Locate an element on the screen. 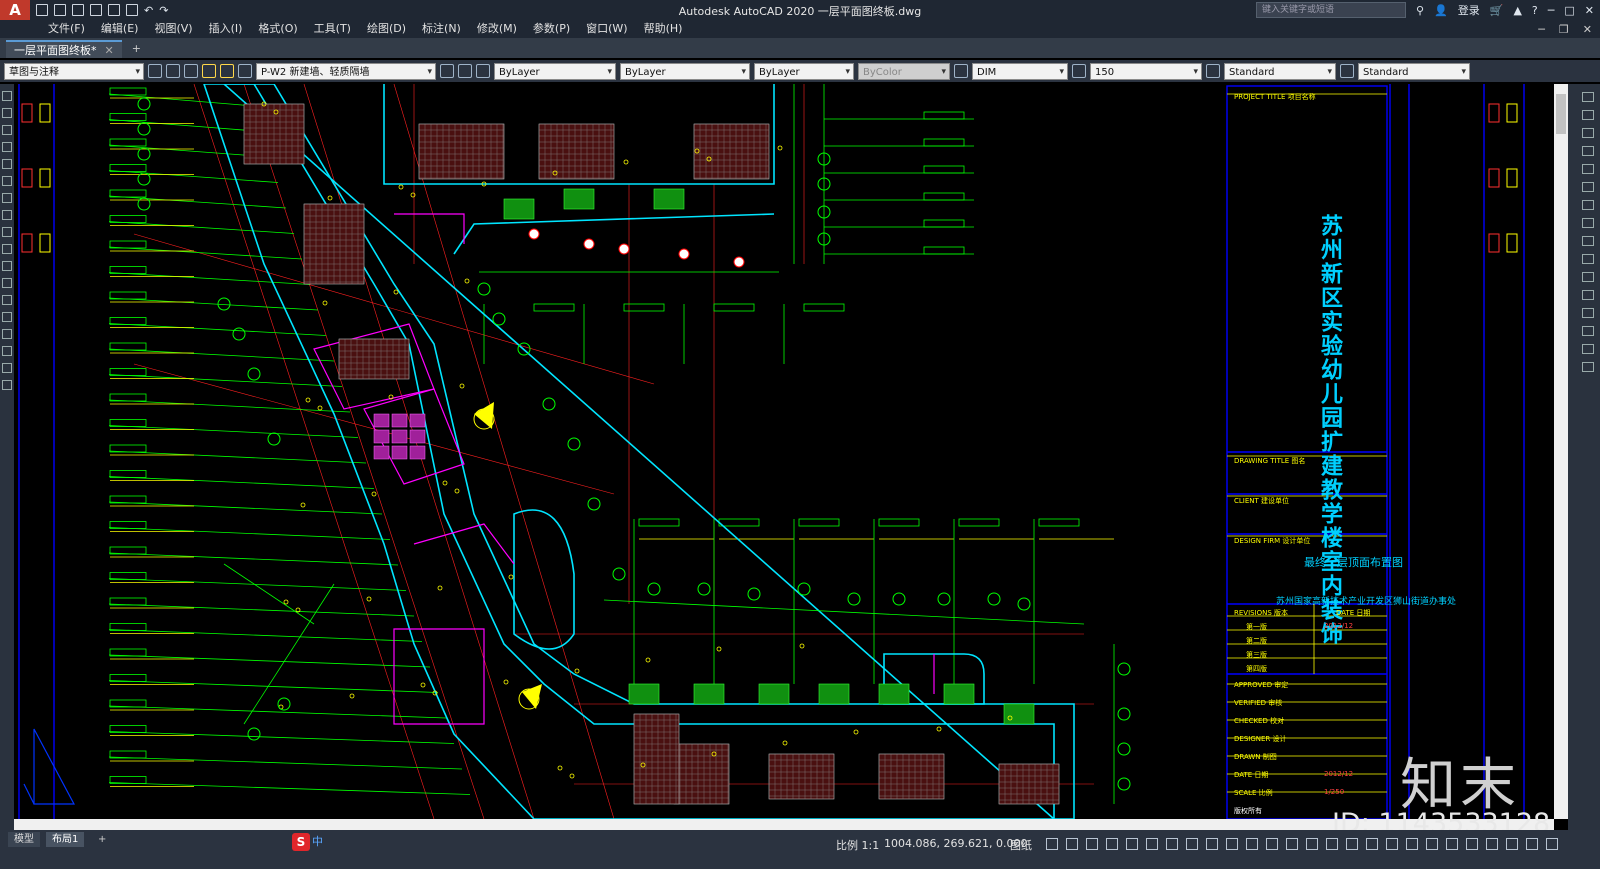 Image resolution: width=1600 pixels, height=869 pixels. offset-icon is located at coordinates (1588, 151).